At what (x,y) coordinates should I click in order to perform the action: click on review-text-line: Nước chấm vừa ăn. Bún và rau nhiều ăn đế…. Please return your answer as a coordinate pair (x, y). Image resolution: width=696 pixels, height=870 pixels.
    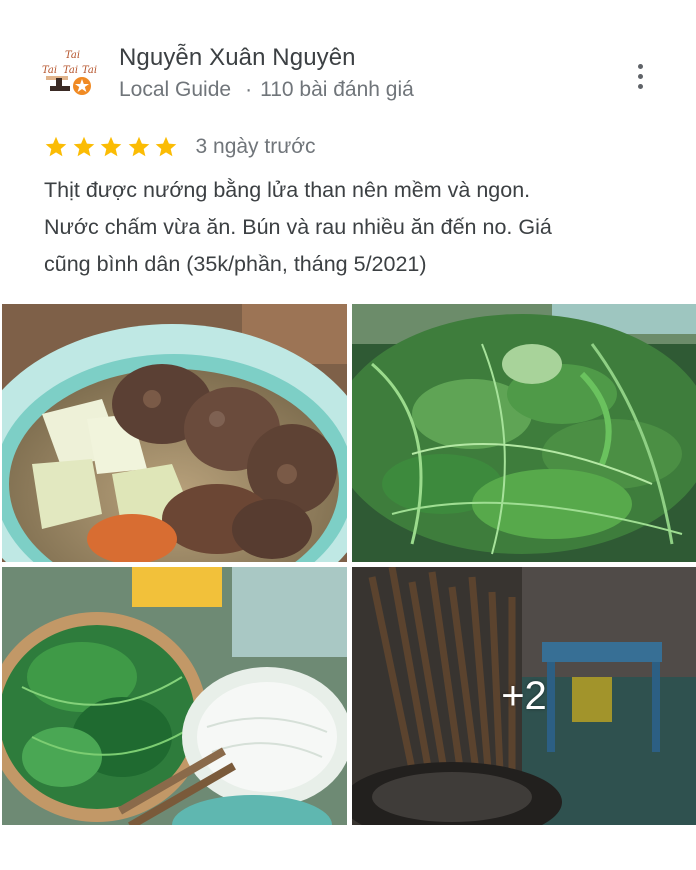
    Looking at the image, I should click on (298, 227).